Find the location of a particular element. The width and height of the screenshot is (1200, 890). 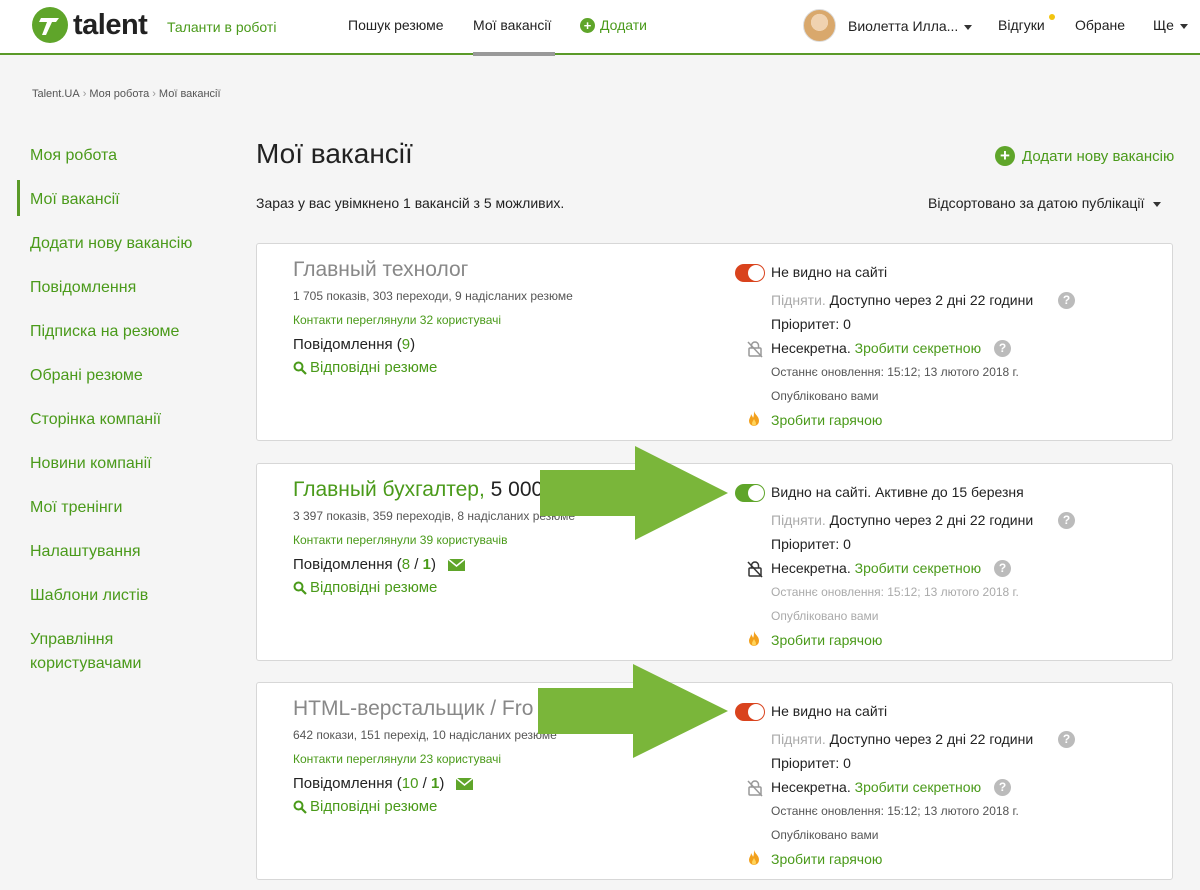

sidebar-item-resume-subscription: Підписка на резюме is located at coordinates (104, 332).